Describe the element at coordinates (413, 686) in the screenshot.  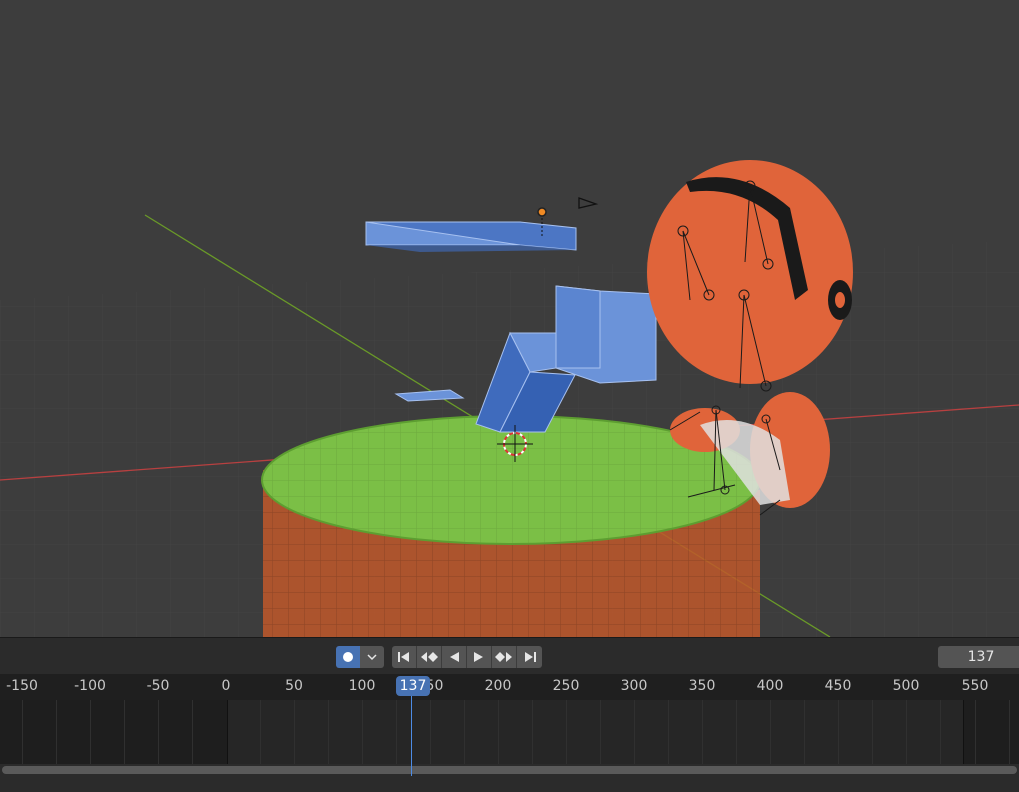
I see `playhead-frame-indicator: 137` at that location.